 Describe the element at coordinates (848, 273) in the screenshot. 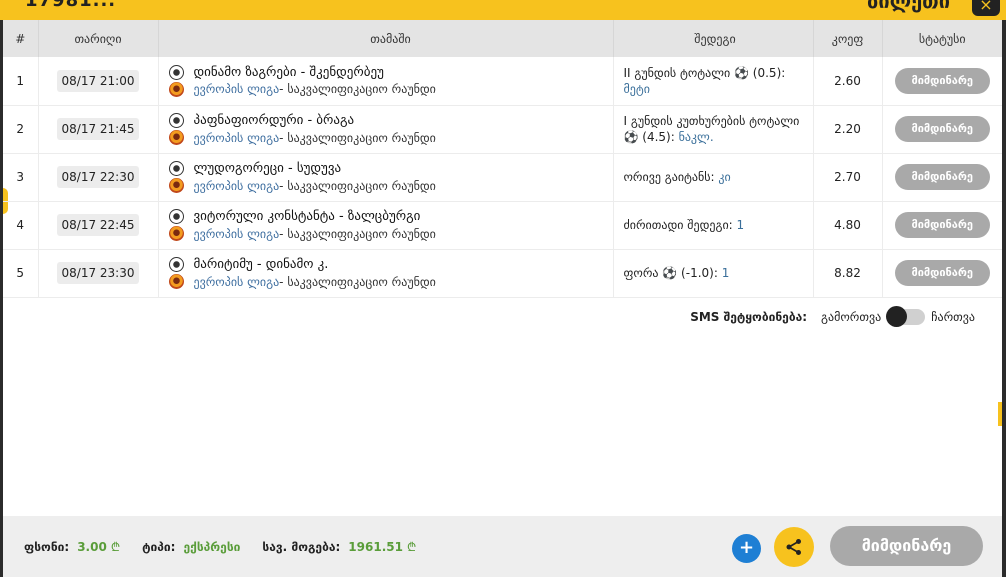

I see `odds-value: 8.82` at that location.